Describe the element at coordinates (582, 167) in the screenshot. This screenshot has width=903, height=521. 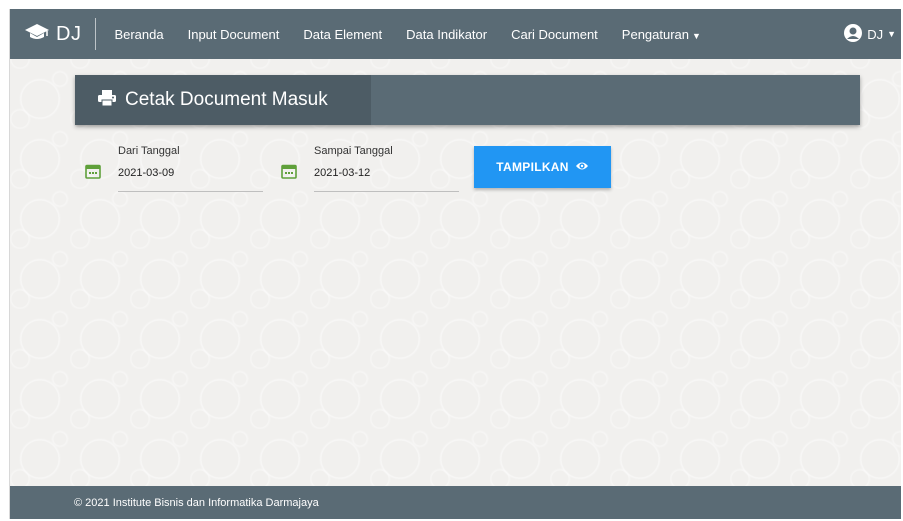
I see `eye-icon` at that location.